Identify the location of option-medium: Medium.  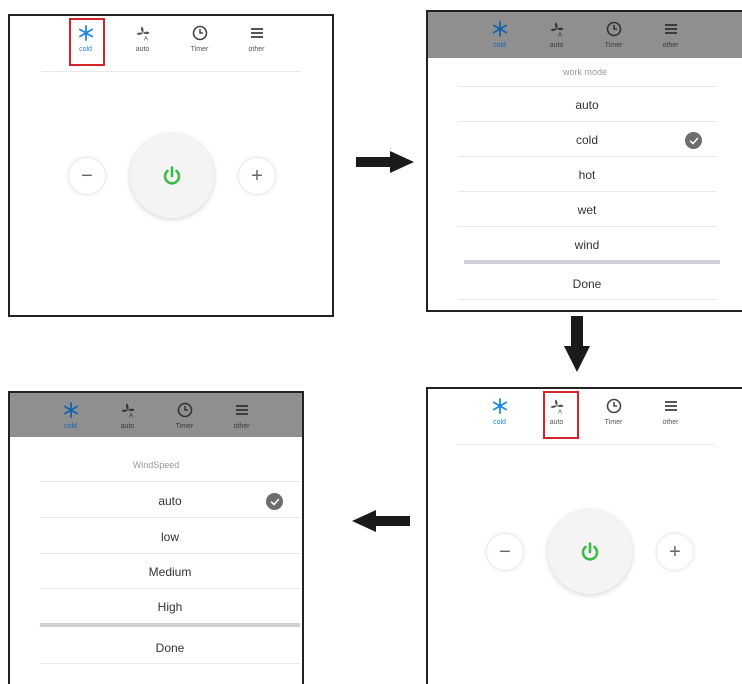
(170, 572).